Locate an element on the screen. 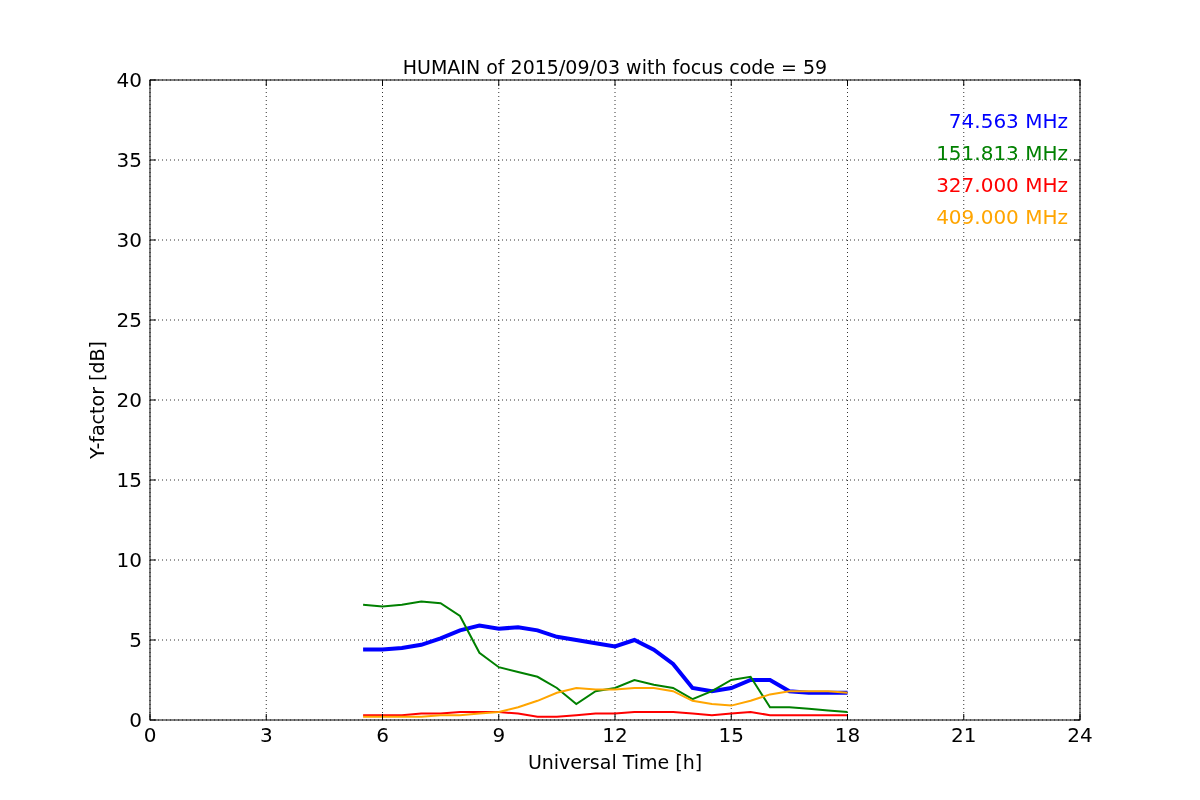 Image resolution: width=1200 pixels, height=800 pixels. y-tick-label: 30 is located at coordinates (129, 240).